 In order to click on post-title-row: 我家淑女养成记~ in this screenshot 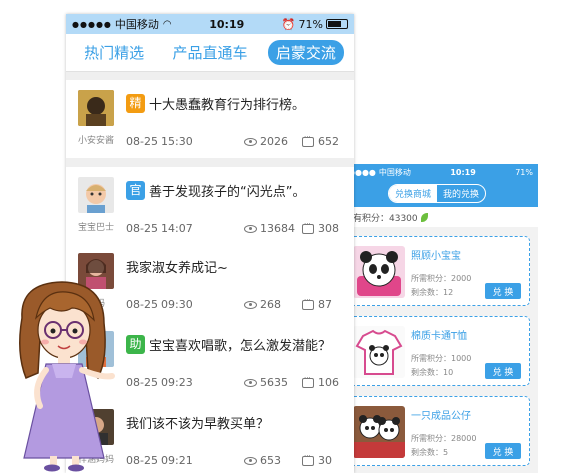, I will do `click(177, 266)`.